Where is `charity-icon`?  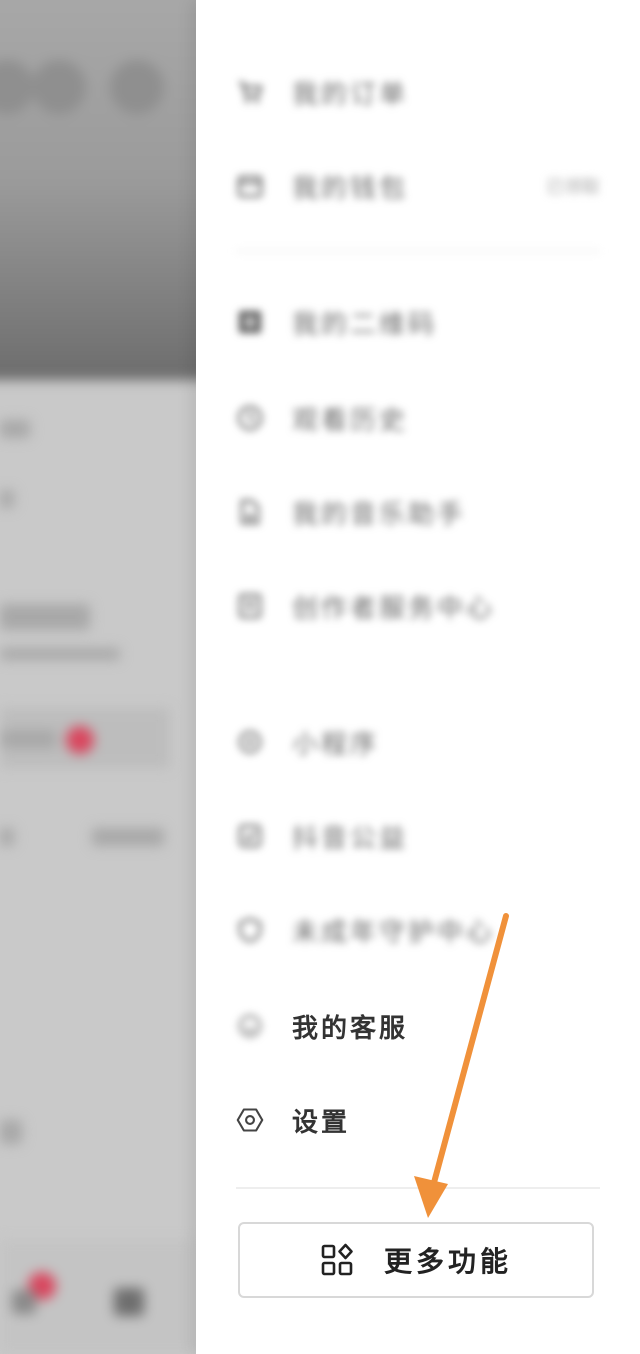 charity-icon is located at coordinates (250, 836).